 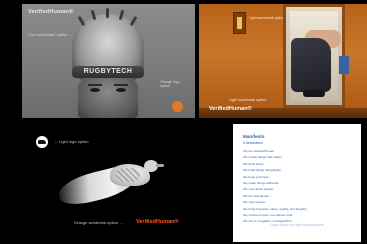 I want to click on eye-left, so click(x=95, y=90).